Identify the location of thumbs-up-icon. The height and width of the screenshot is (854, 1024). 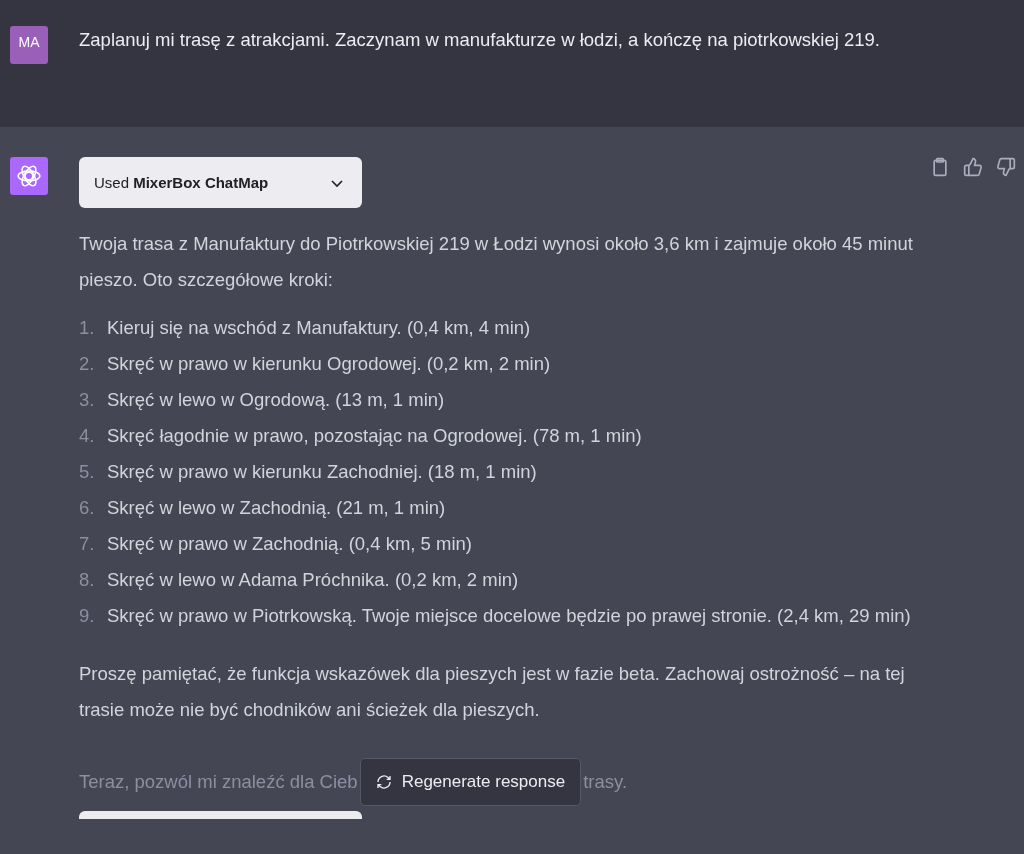
(973, 167).